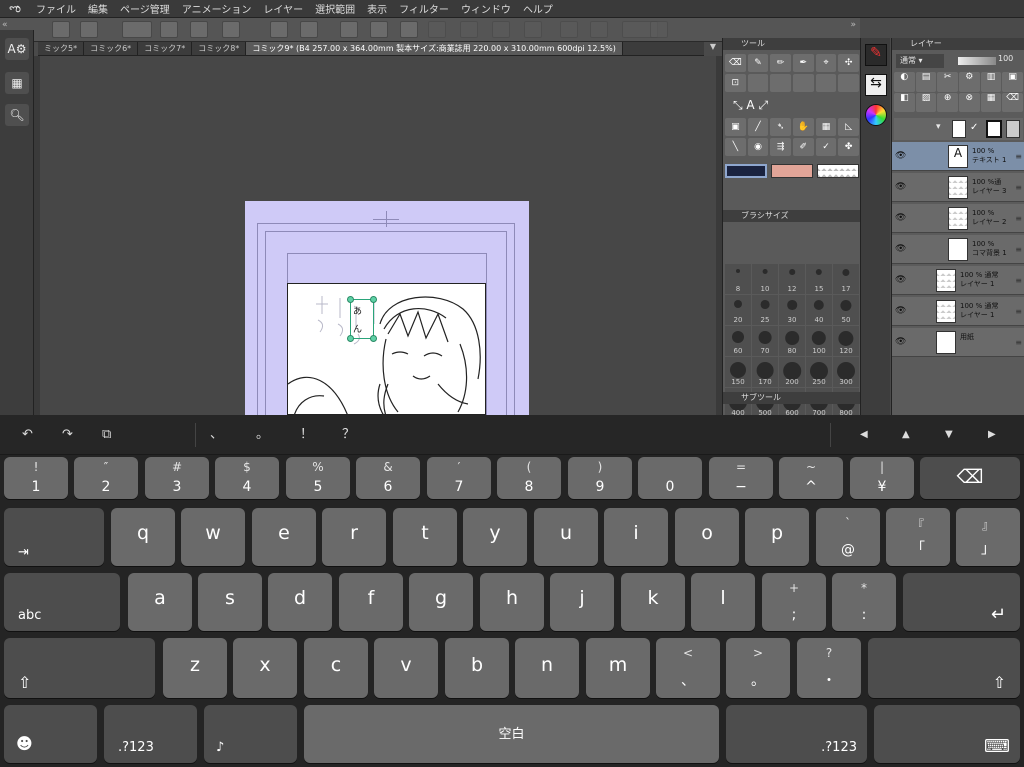  What do you see at coordinates (949, 435) in the screenshot?
I see `cursor-arrow-icon: ▼` at bounding box center [949, 435].